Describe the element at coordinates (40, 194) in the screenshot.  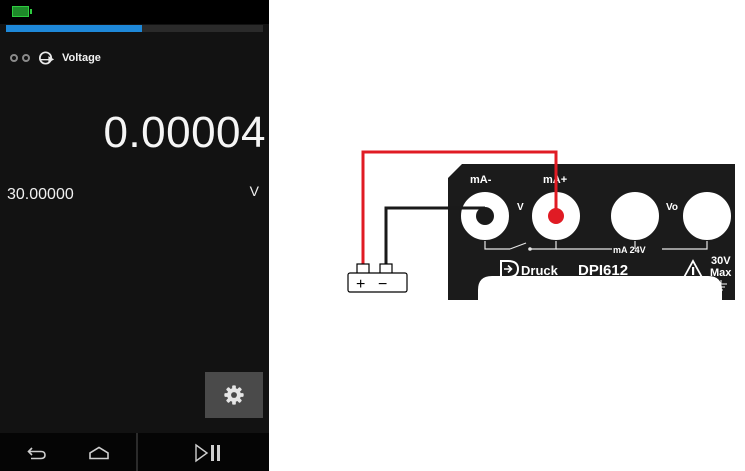
I see `range-value: 30.00000` at that location.